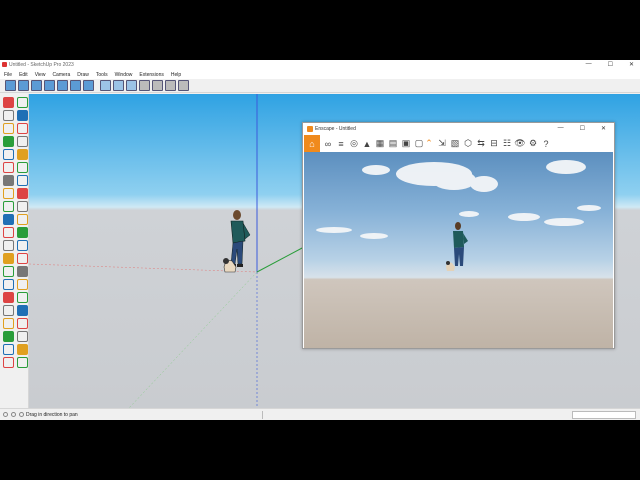 This screenshot has height=480, width=640. I want to click on binoculars-icon: ◎, so click(354, 143).